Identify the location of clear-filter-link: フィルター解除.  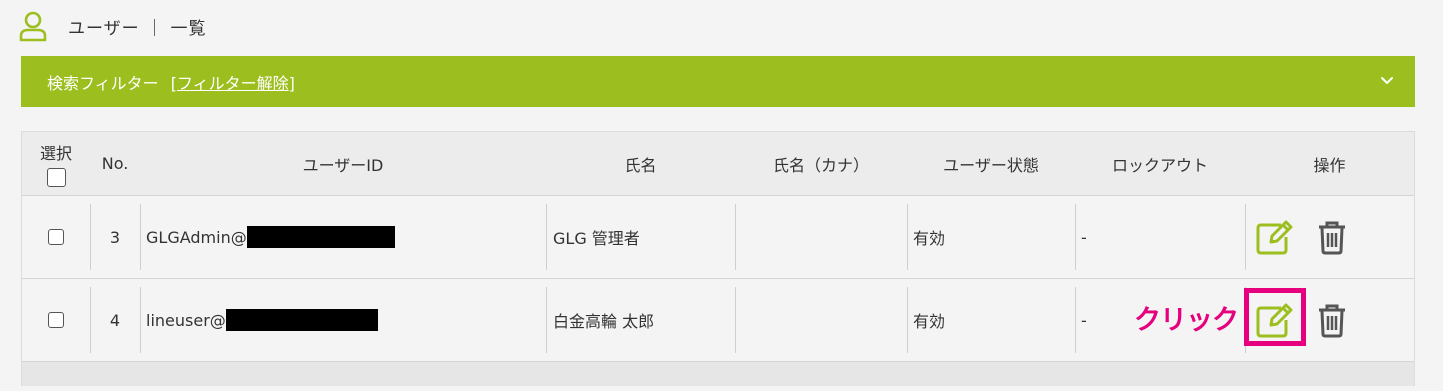
(233, 83).